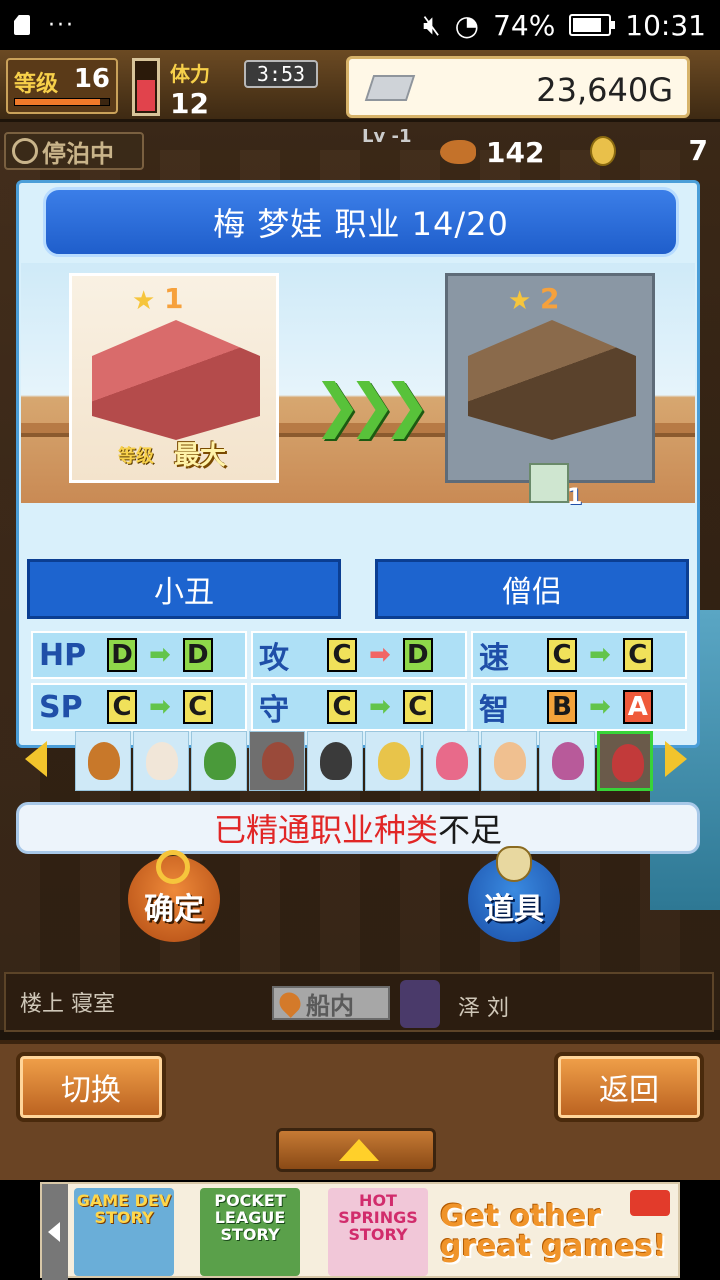 The height and width of the screenshot is (1280, 720). Describe the element at coordinates (274, 658) in the screenshot. I see `stat-name: 攻` at that location.